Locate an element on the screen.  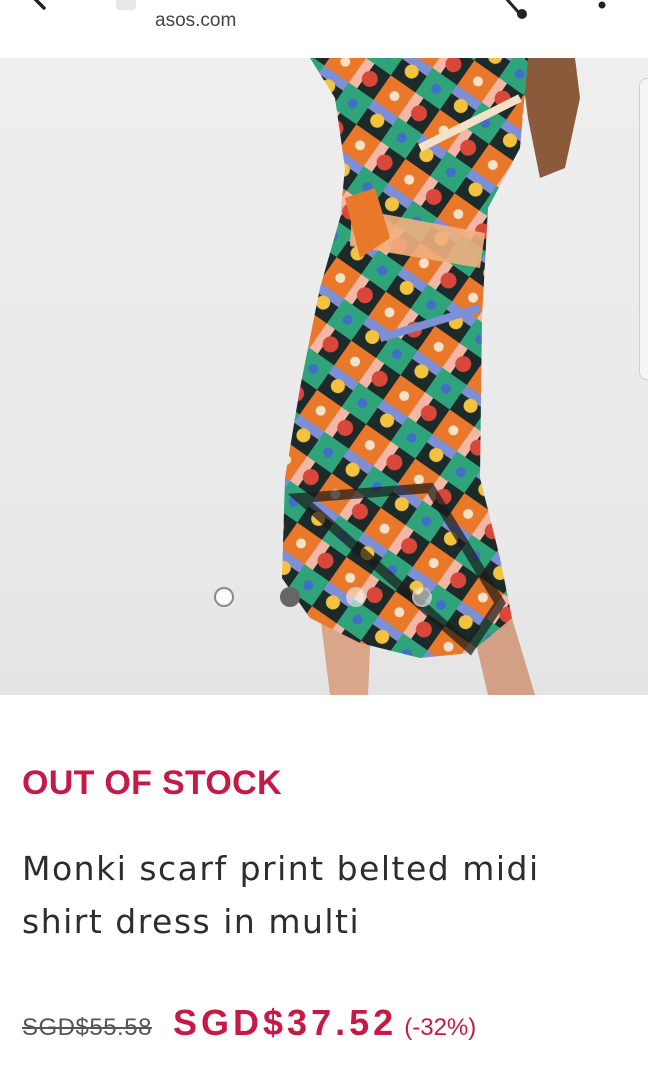
share-icon is located at coordinates (512, 11).